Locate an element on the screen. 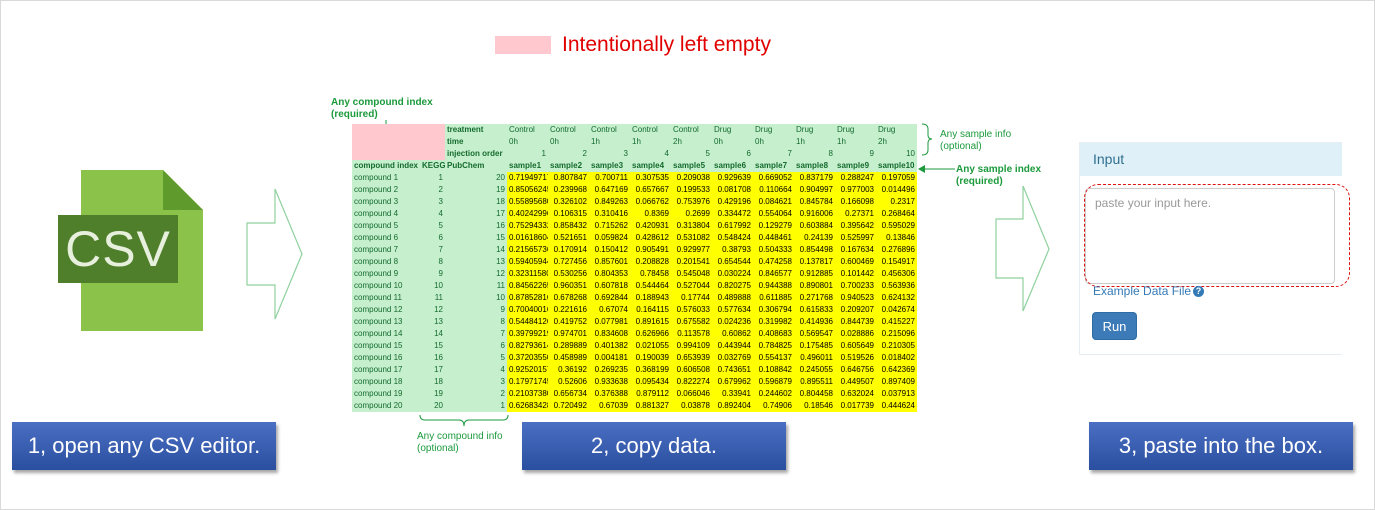 The width and height of the screenshot is (1375, 510). value-cell: 0.288247 is located at coordinates (855, 178).